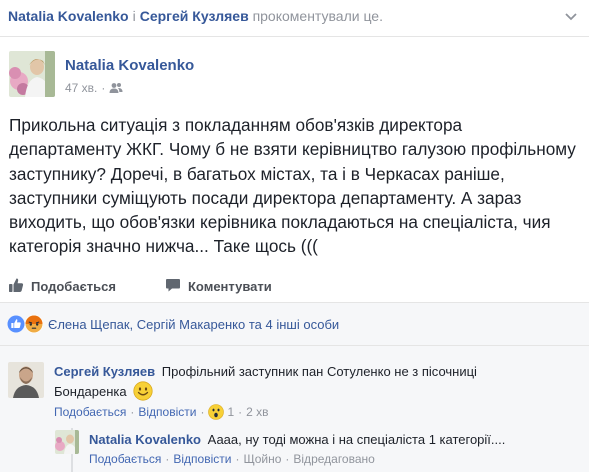  I want to click on divider, so click(294, 36).